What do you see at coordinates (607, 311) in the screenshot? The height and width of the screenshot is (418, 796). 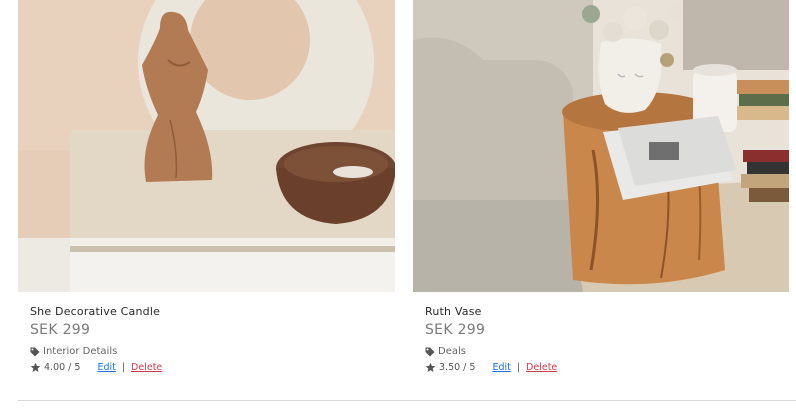 I see `product-title: Ruth Vase` at bounding box center [607, 311].